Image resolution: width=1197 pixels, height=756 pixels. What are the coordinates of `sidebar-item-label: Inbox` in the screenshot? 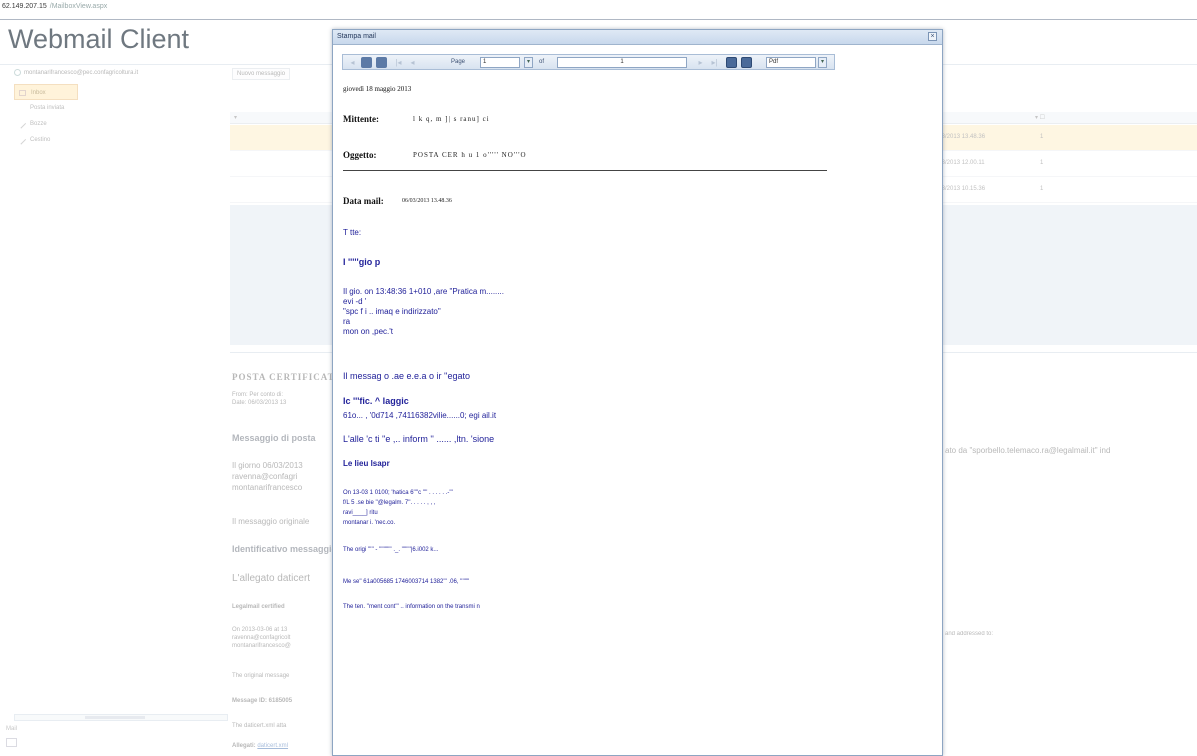 It's located at (38, 93).